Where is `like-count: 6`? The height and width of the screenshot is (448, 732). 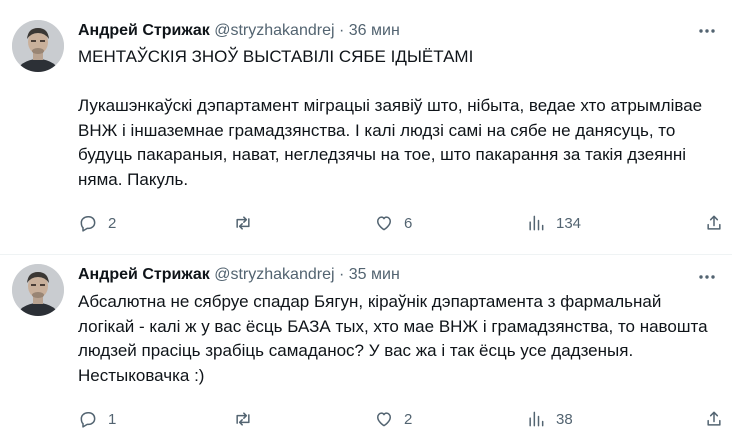 like-count: 6 is located at coordinates (408, 223).